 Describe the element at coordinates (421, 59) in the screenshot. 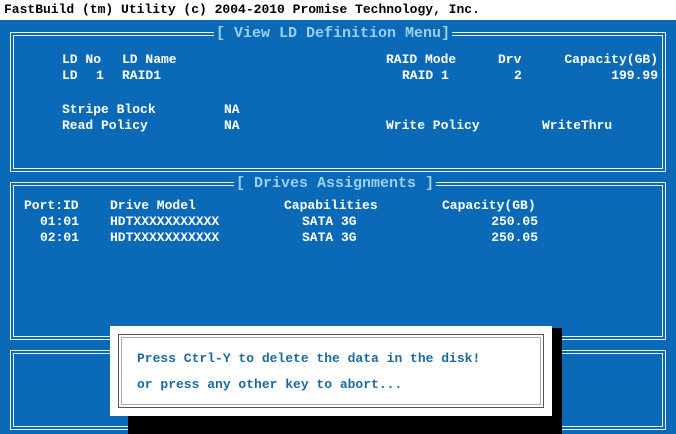

I see `raid-mode-header: RAID Mode` at that location.